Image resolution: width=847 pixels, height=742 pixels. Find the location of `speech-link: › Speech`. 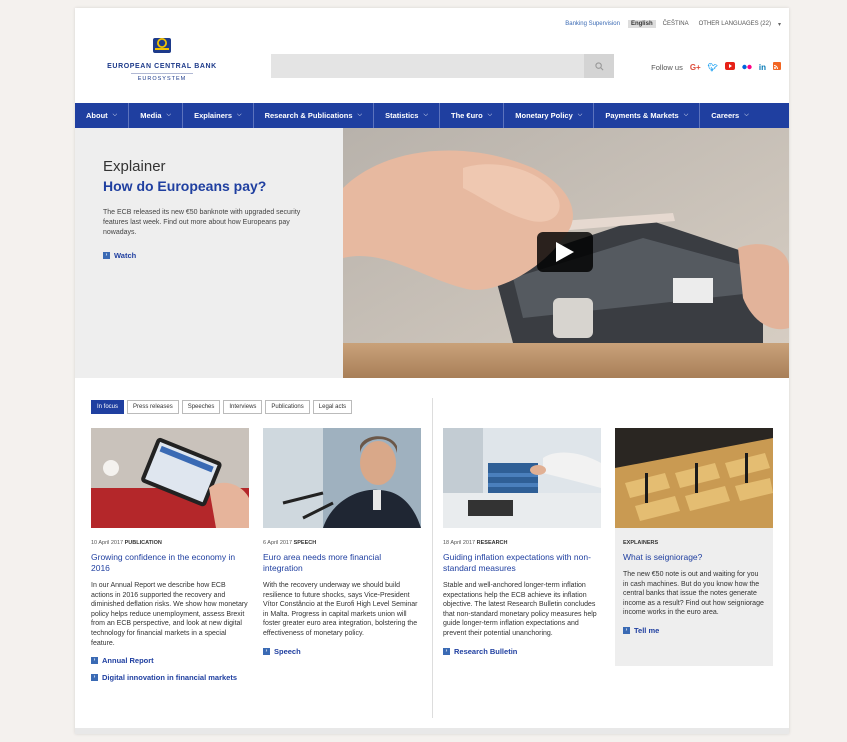

speech-link: › Speech is located at coordinates (342, 651).